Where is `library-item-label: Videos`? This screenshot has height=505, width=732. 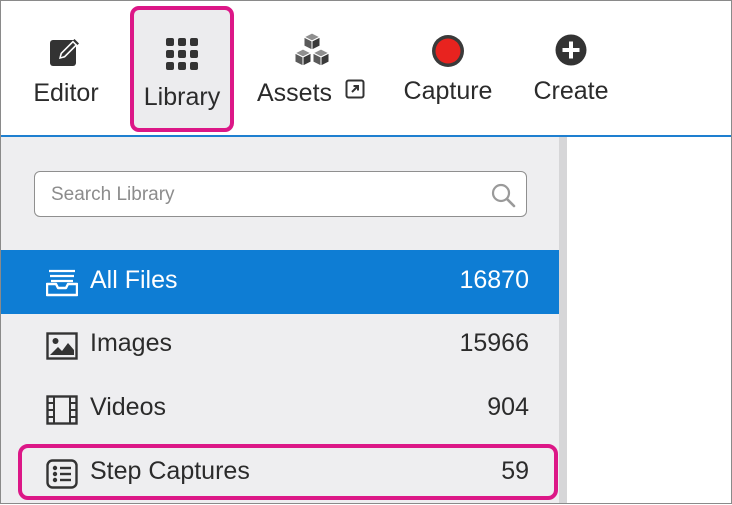
library-item-label: Videos is located at coordinates (128, 407).